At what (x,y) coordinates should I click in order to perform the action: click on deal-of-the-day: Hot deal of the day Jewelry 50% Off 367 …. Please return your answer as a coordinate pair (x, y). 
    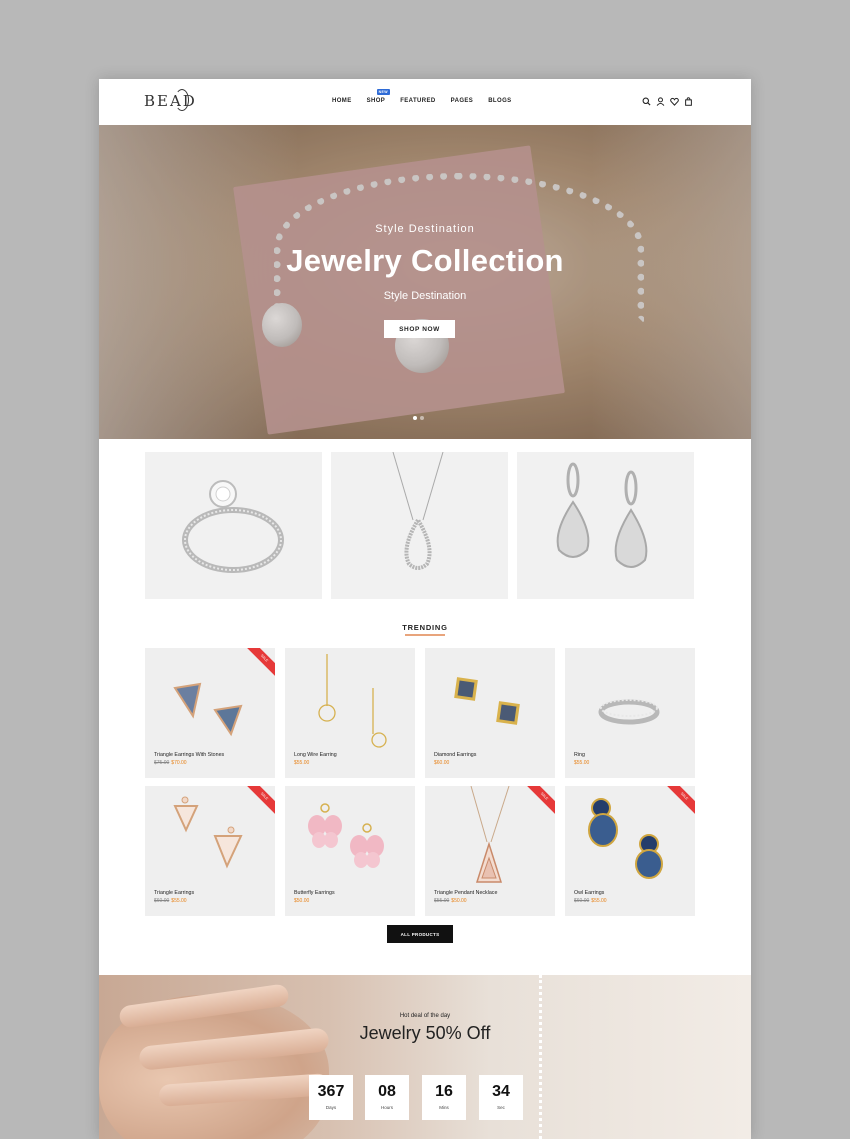
    Looking at the image, I should click on (425, 1057).